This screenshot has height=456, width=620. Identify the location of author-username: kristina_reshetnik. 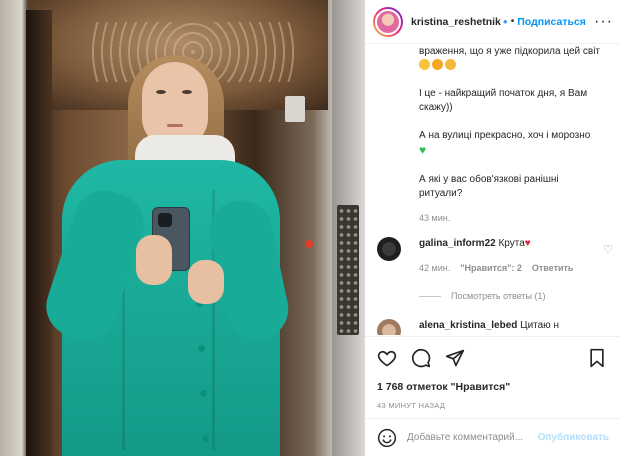
(456, 22).